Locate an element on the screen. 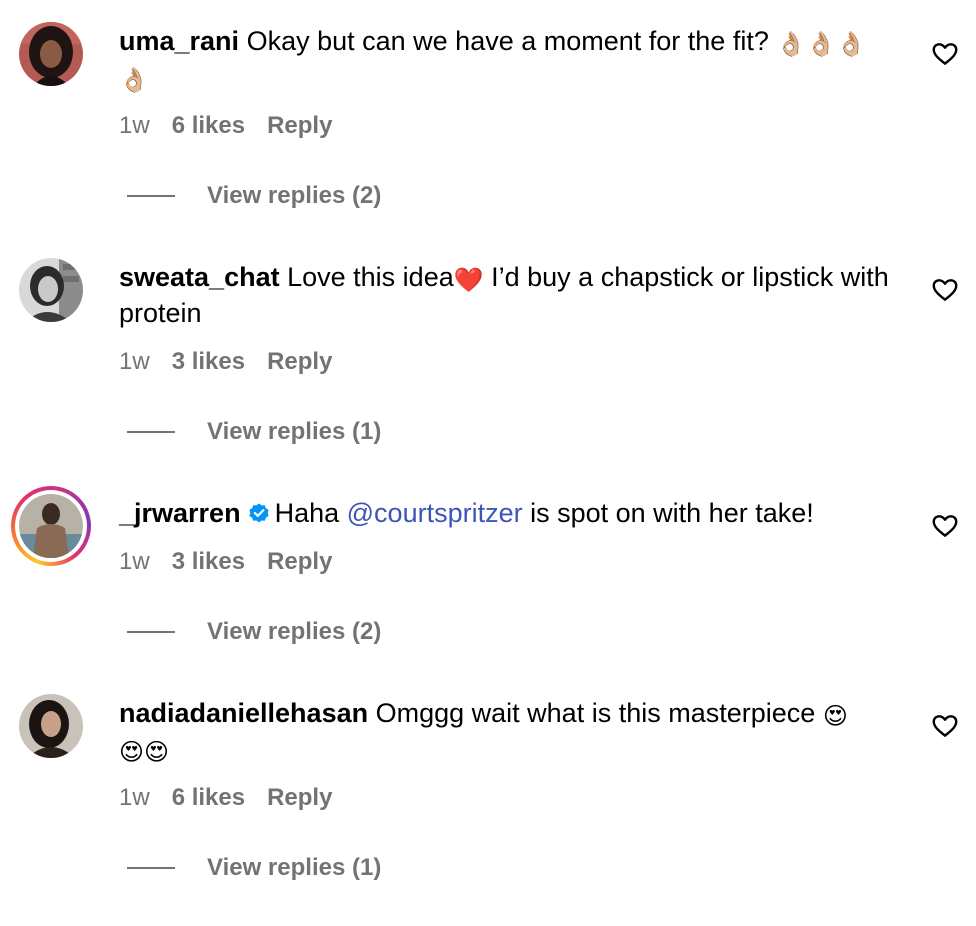  comment-username: uma_rani is located at coordinates (179, 41).